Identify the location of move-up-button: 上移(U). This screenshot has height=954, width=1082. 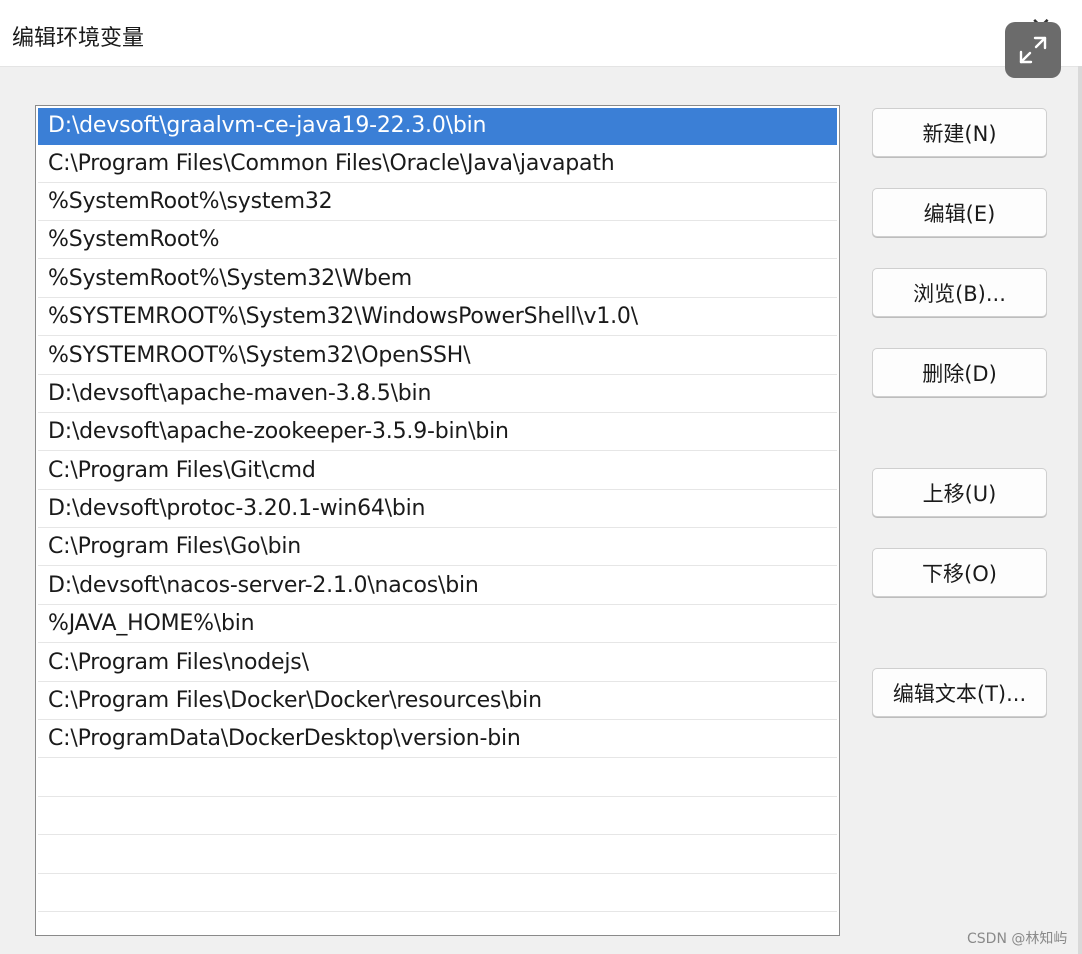
(959, 492).